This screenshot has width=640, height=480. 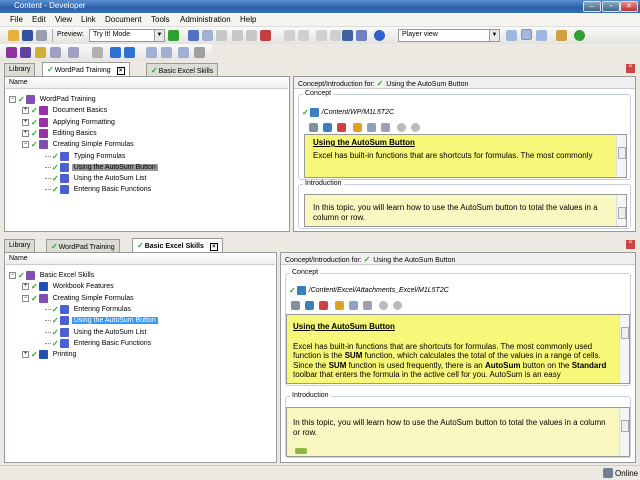 I want to click on tab-wordpad-training: ✓WordPad Training ×, so click(x=86, y=69).